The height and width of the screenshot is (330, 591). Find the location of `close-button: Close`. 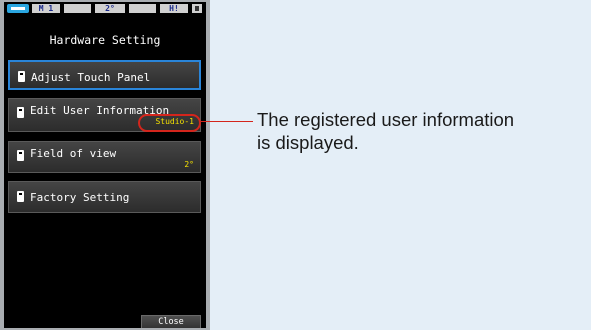

close-button: Close is located at coordinates (171, 321).